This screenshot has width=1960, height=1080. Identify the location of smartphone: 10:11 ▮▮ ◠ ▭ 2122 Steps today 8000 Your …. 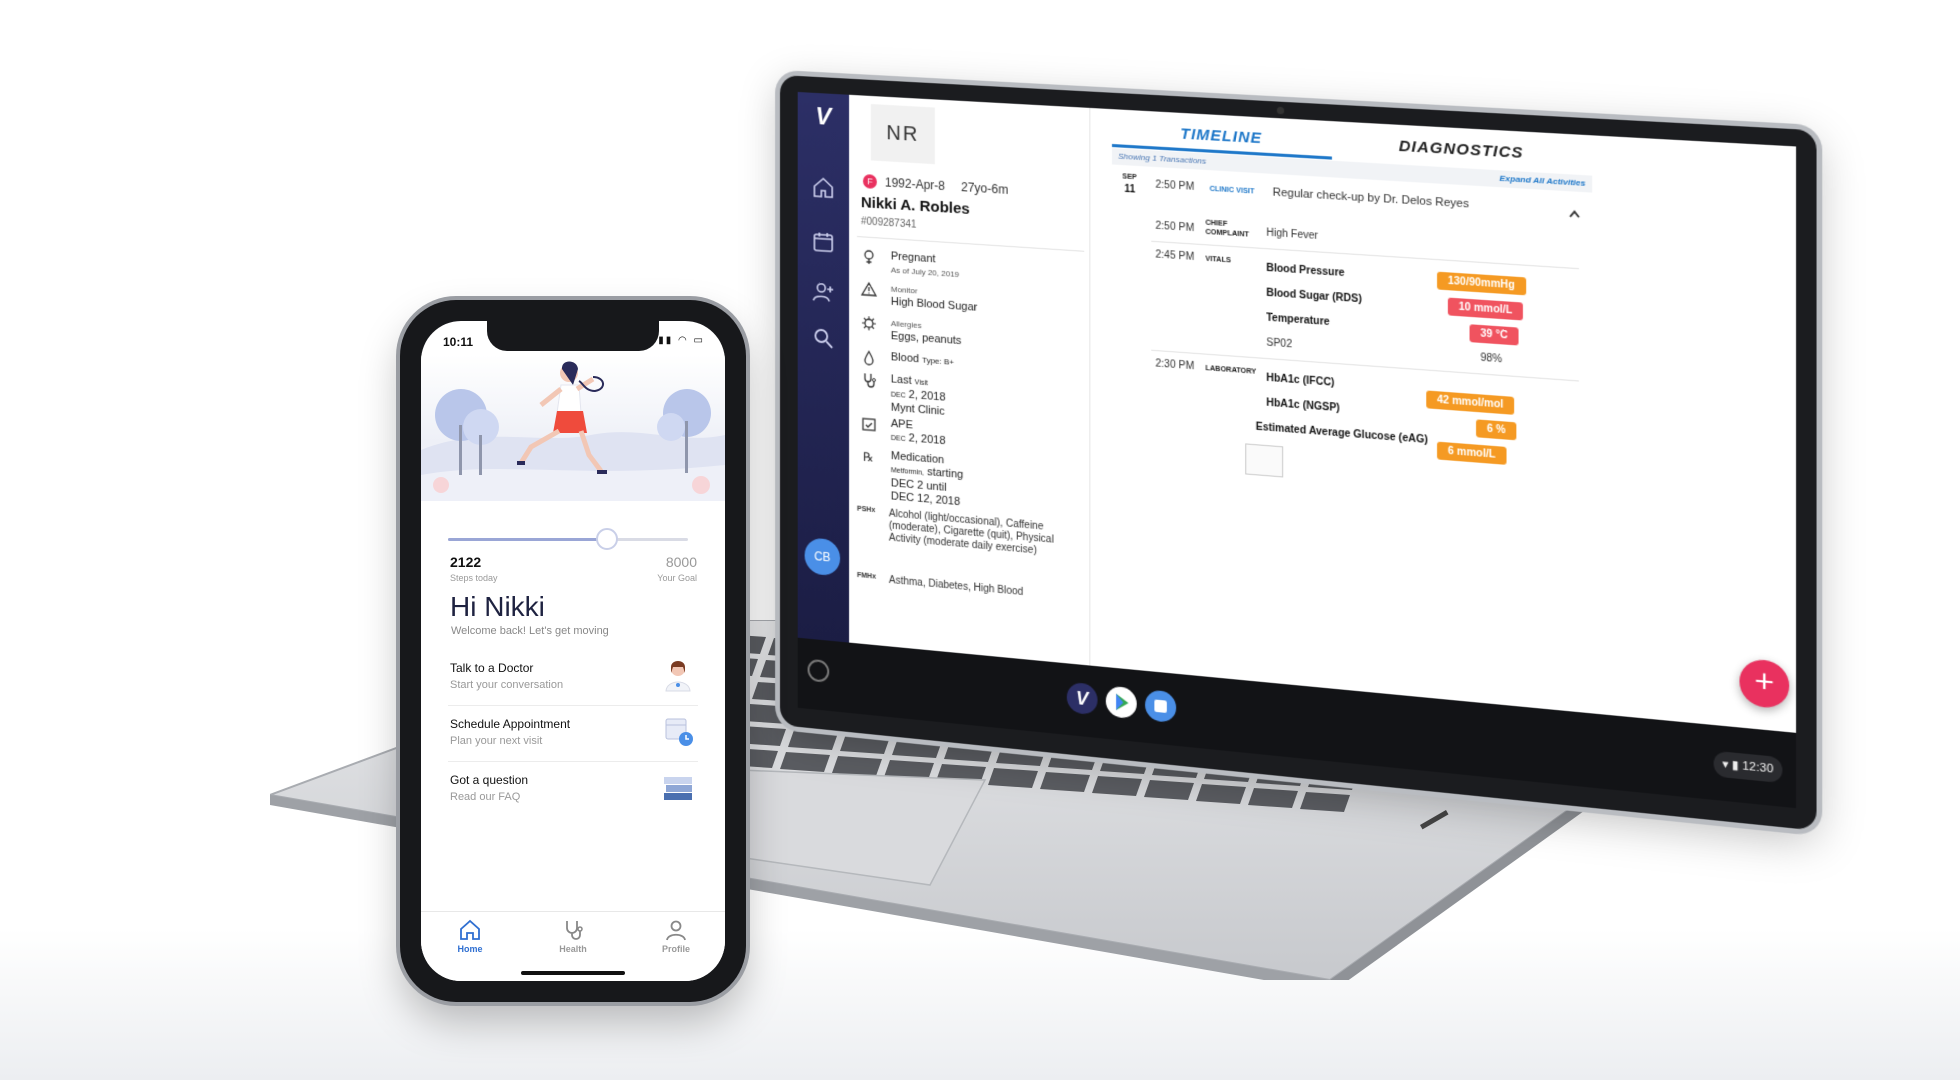
(573, 651).